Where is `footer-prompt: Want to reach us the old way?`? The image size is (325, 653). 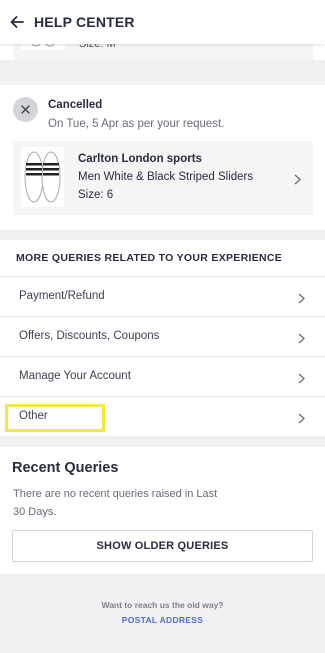 footer-prompt: Want to reach us the old way? is located at coordinates (162, 605).